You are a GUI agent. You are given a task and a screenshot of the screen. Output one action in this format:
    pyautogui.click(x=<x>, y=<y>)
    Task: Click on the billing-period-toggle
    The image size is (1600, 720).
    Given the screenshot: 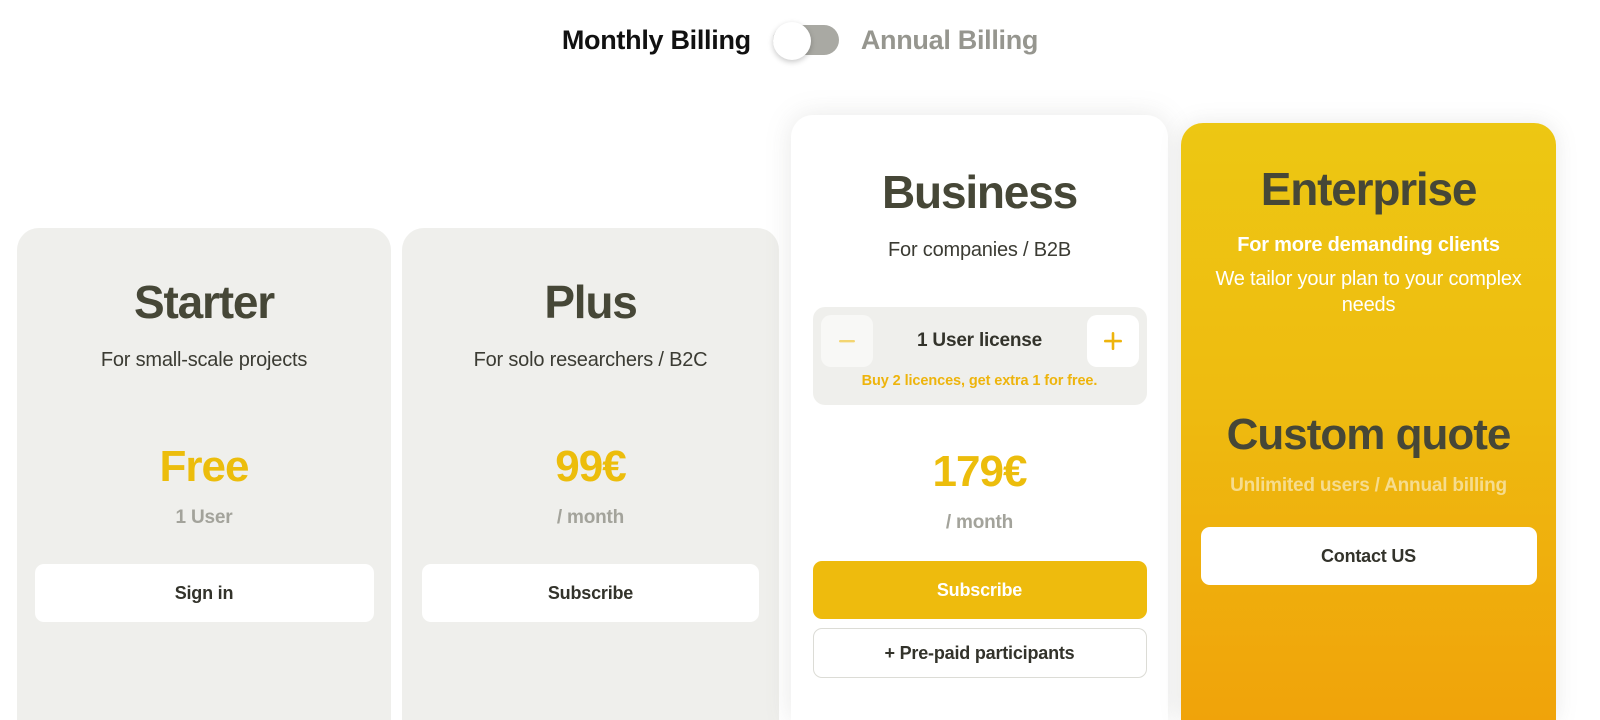 What is the action you would take?
    pyautogui.click(x=805, y=41)
    